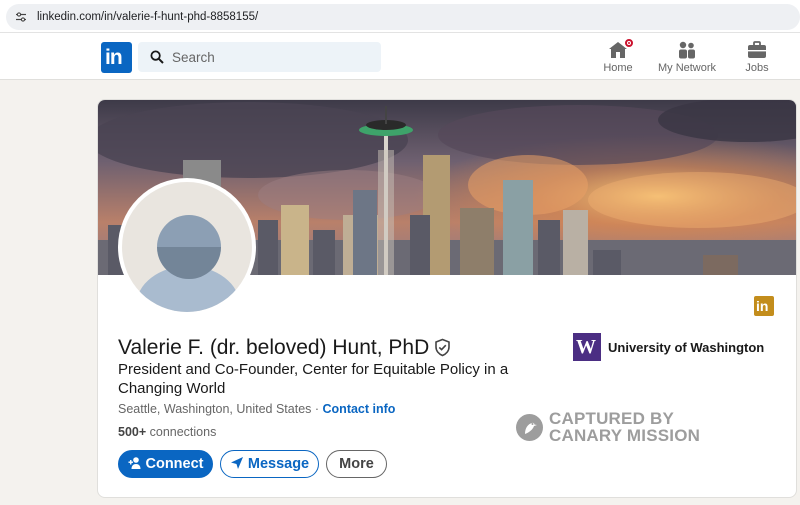  Describe the element at coordinates (629, 43) in the screenshot. I see `notification-badge` at that location.